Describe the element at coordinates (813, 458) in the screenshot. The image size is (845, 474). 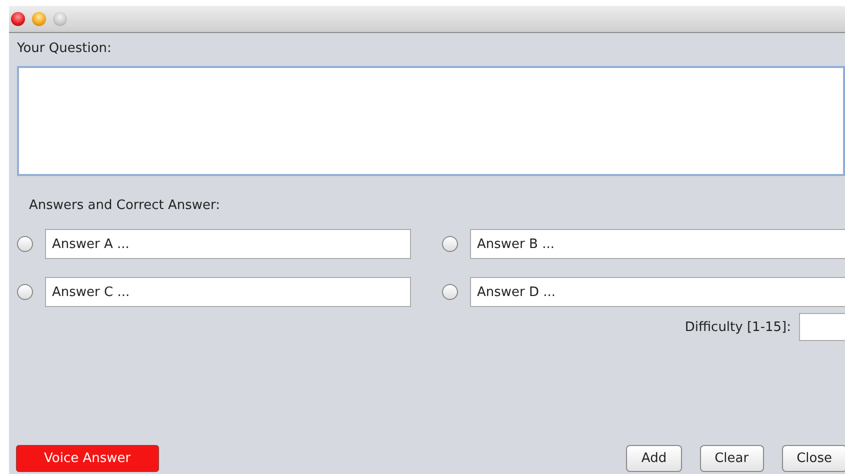
I see `dialog-button: Close` at that location.